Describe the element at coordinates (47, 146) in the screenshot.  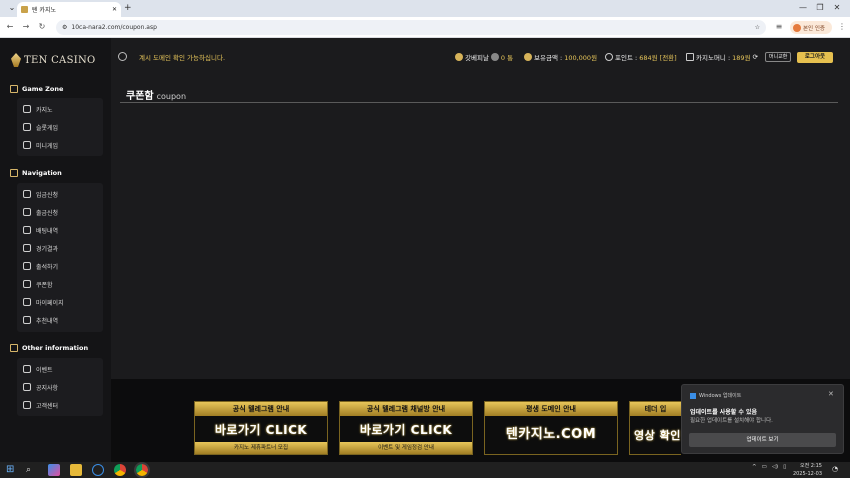
I see `sidebar-item-label: 미니게임` at that location.